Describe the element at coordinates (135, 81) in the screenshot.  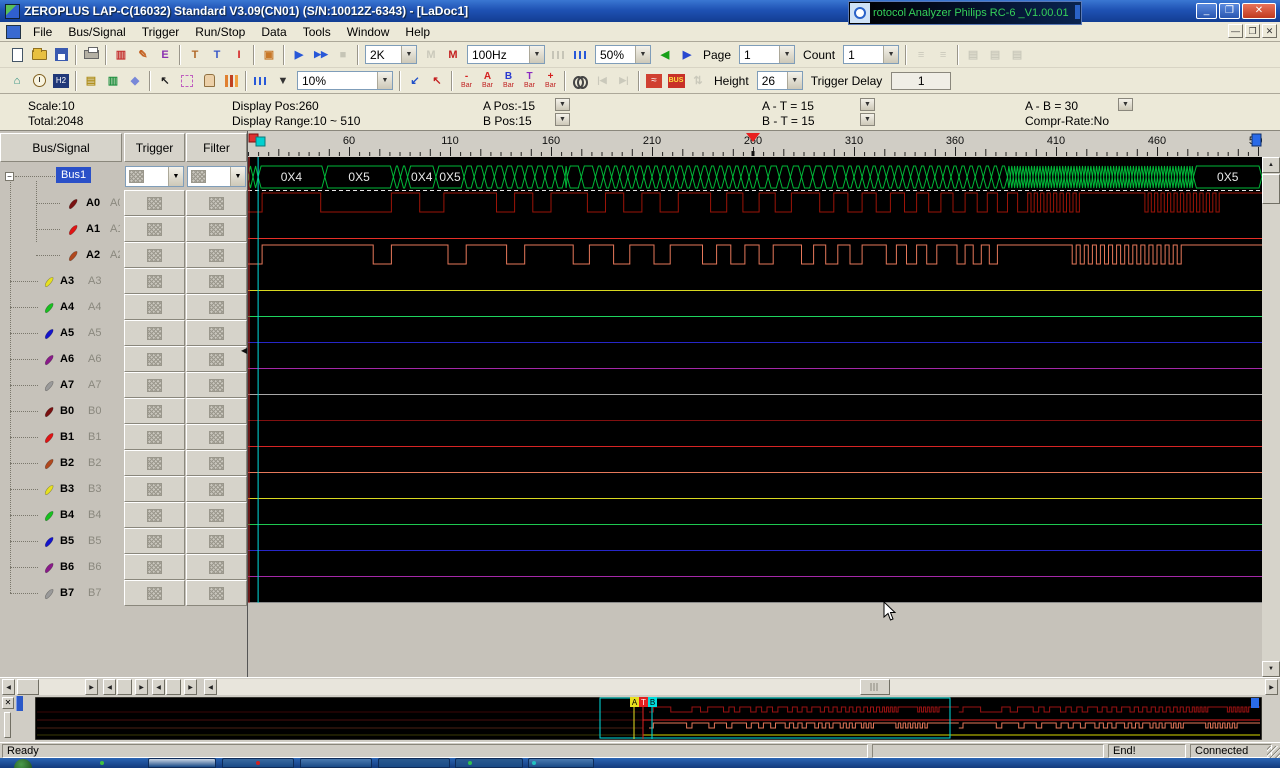
I see `navigator-cube-button: ◆` at that location.